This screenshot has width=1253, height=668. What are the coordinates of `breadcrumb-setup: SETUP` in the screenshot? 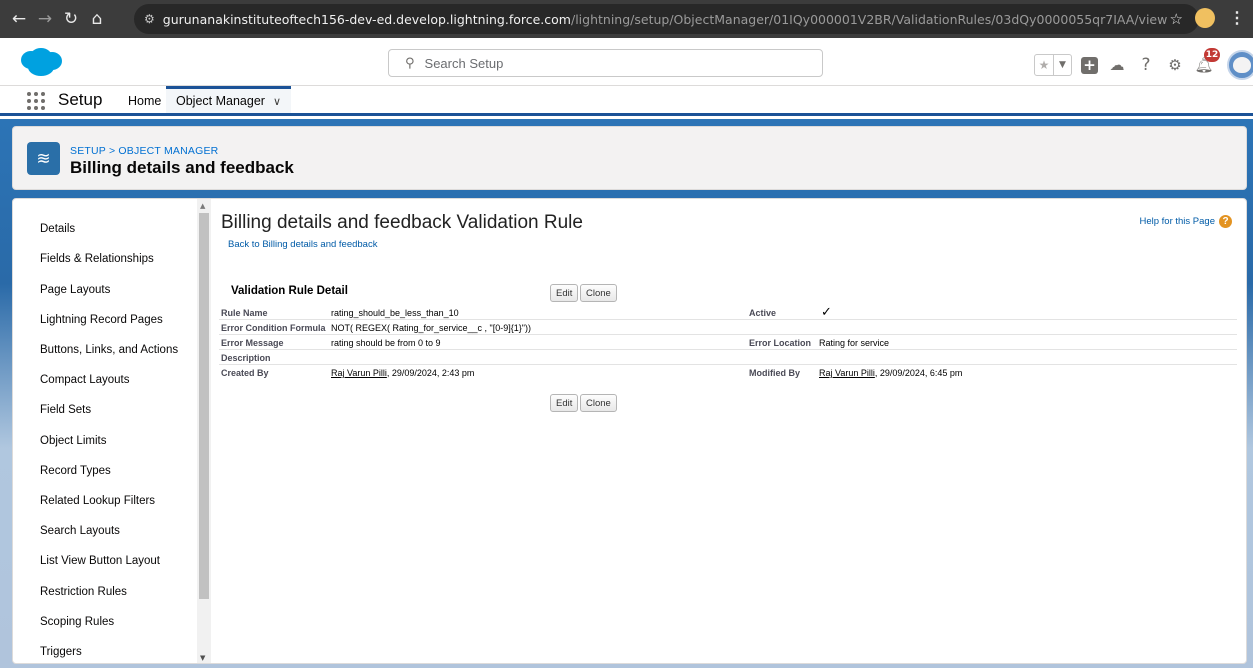 It's located at (88, 151).